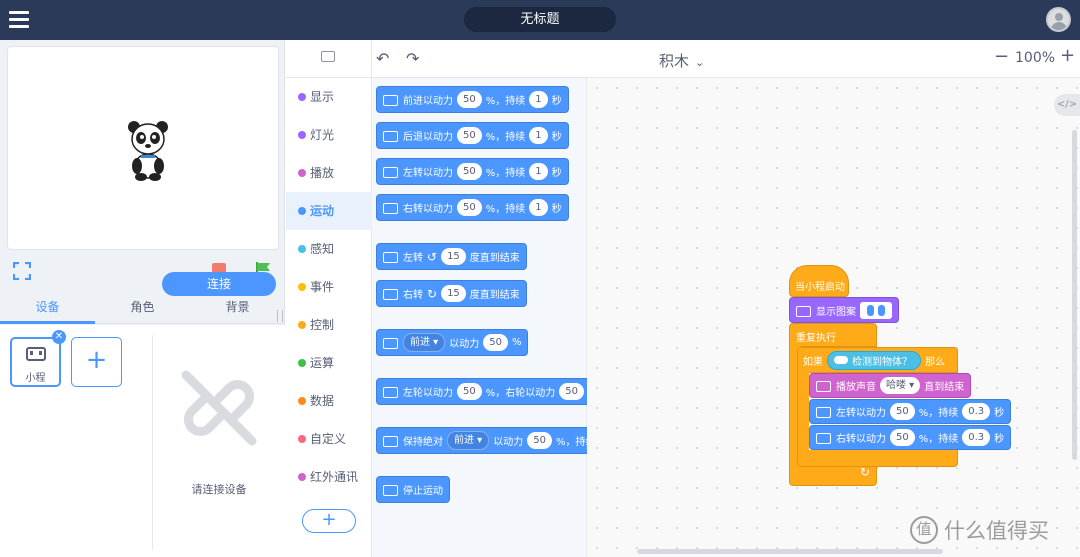 This screenshot has height=557, width=1080. What do you see at coordinates (876, 310) in the screenshot?
I see `image-matrix-input` at bounding box center [876, 310].